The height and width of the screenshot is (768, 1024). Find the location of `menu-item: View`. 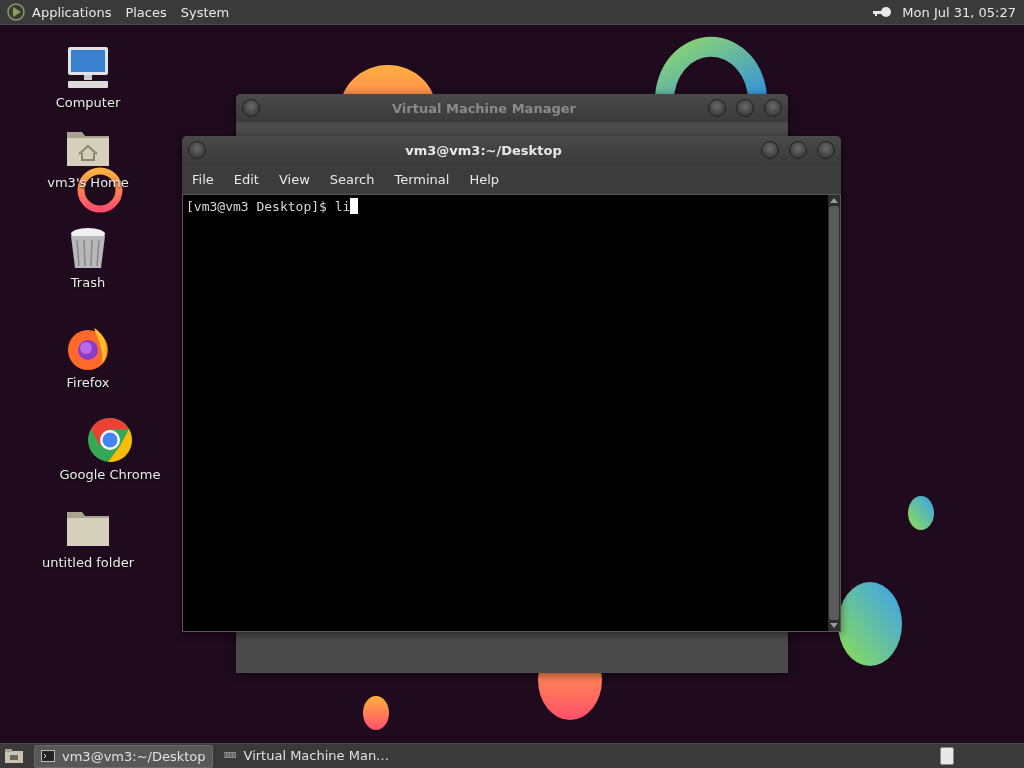

menu-item: View is located at coordinates (294, 179).